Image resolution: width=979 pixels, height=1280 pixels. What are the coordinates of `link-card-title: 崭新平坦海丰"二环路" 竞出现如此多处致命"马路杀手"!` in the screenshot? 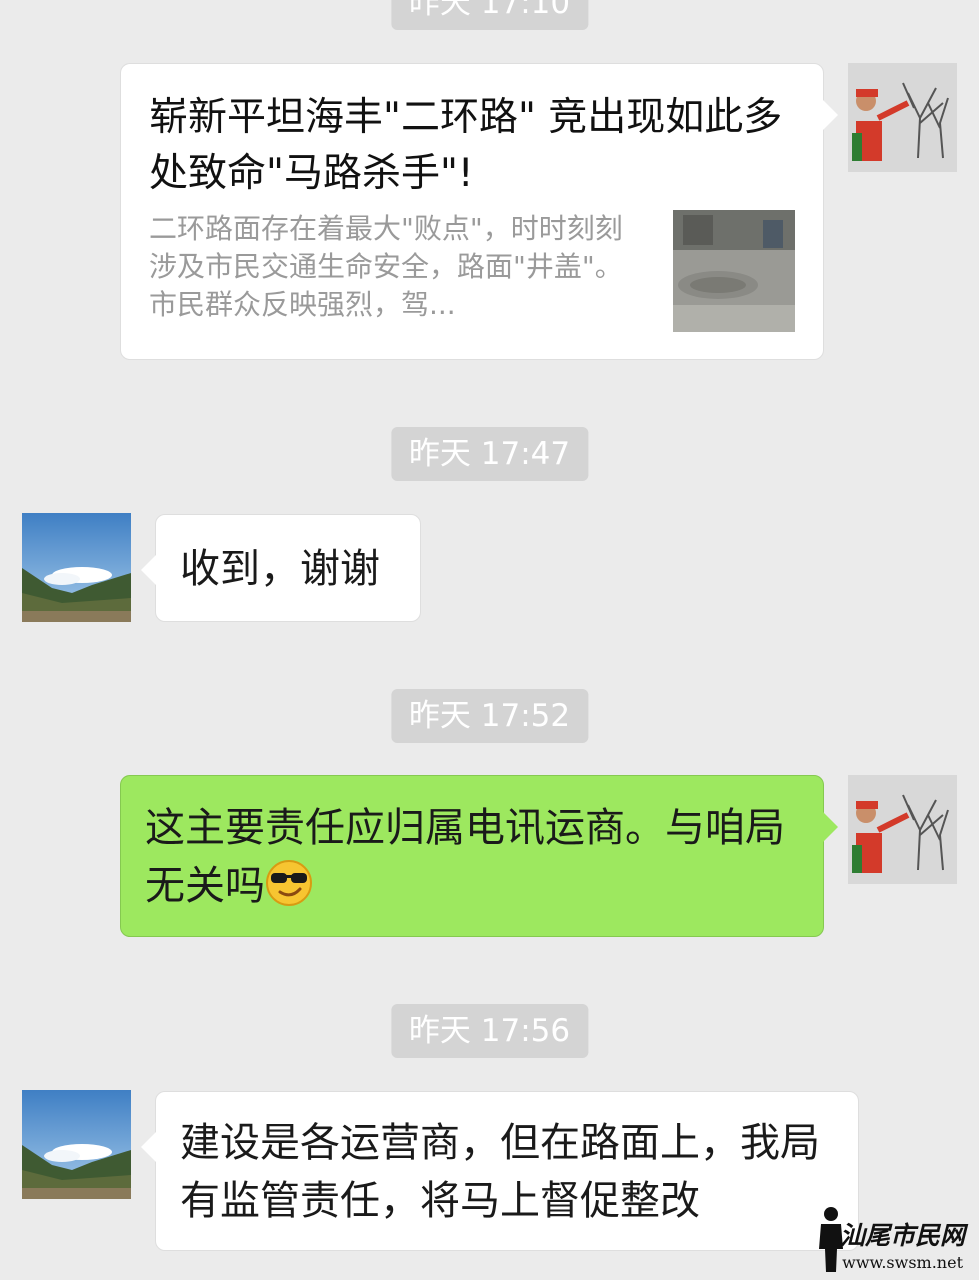 It's located at (466, 145).